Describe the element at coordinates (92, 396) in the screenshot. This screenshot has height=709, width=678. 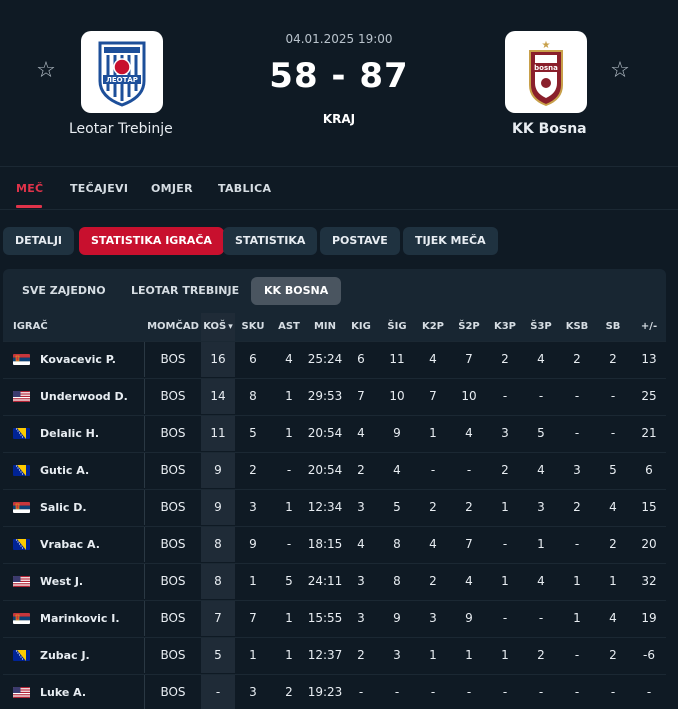
I see `player-name: Underwood D.` at that location.